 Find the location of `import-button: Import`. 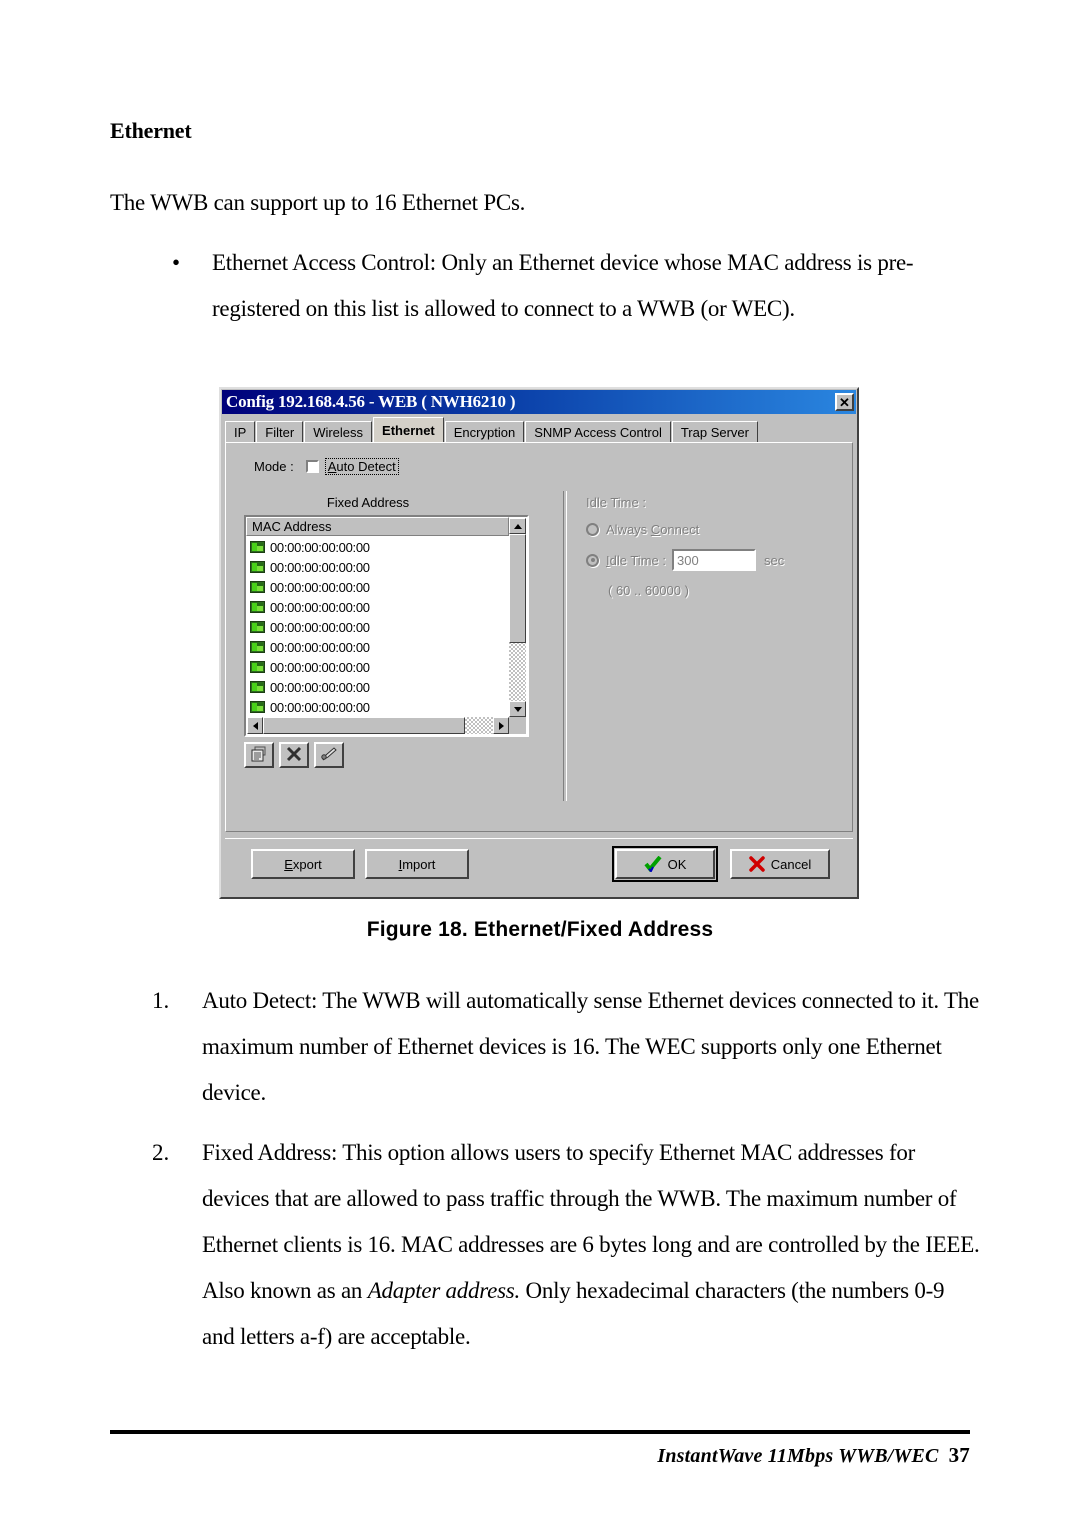

import-button: Import is located at coordinates (417, 864).